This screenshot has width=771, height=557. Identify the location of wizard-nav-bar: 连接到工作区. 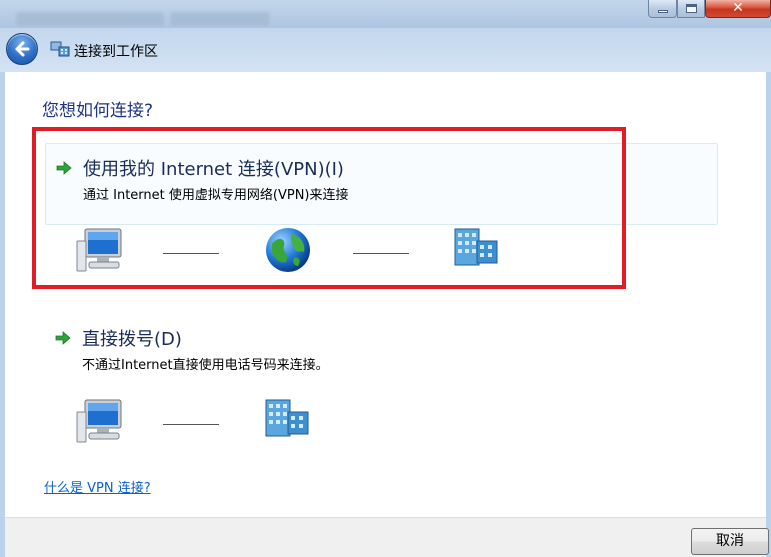
(385, 50).